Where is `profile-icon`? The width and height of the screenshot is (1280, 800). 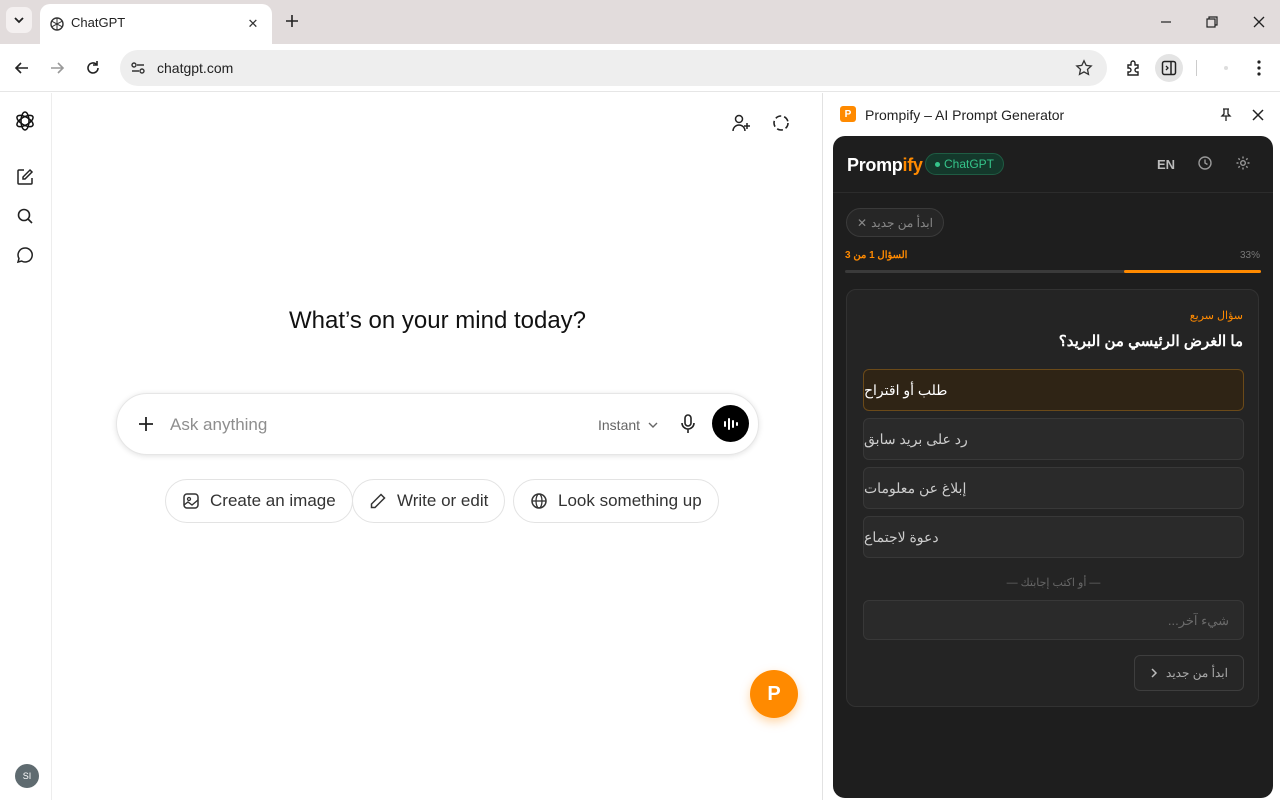
profile-icon is located at coordinates (1226, 68).